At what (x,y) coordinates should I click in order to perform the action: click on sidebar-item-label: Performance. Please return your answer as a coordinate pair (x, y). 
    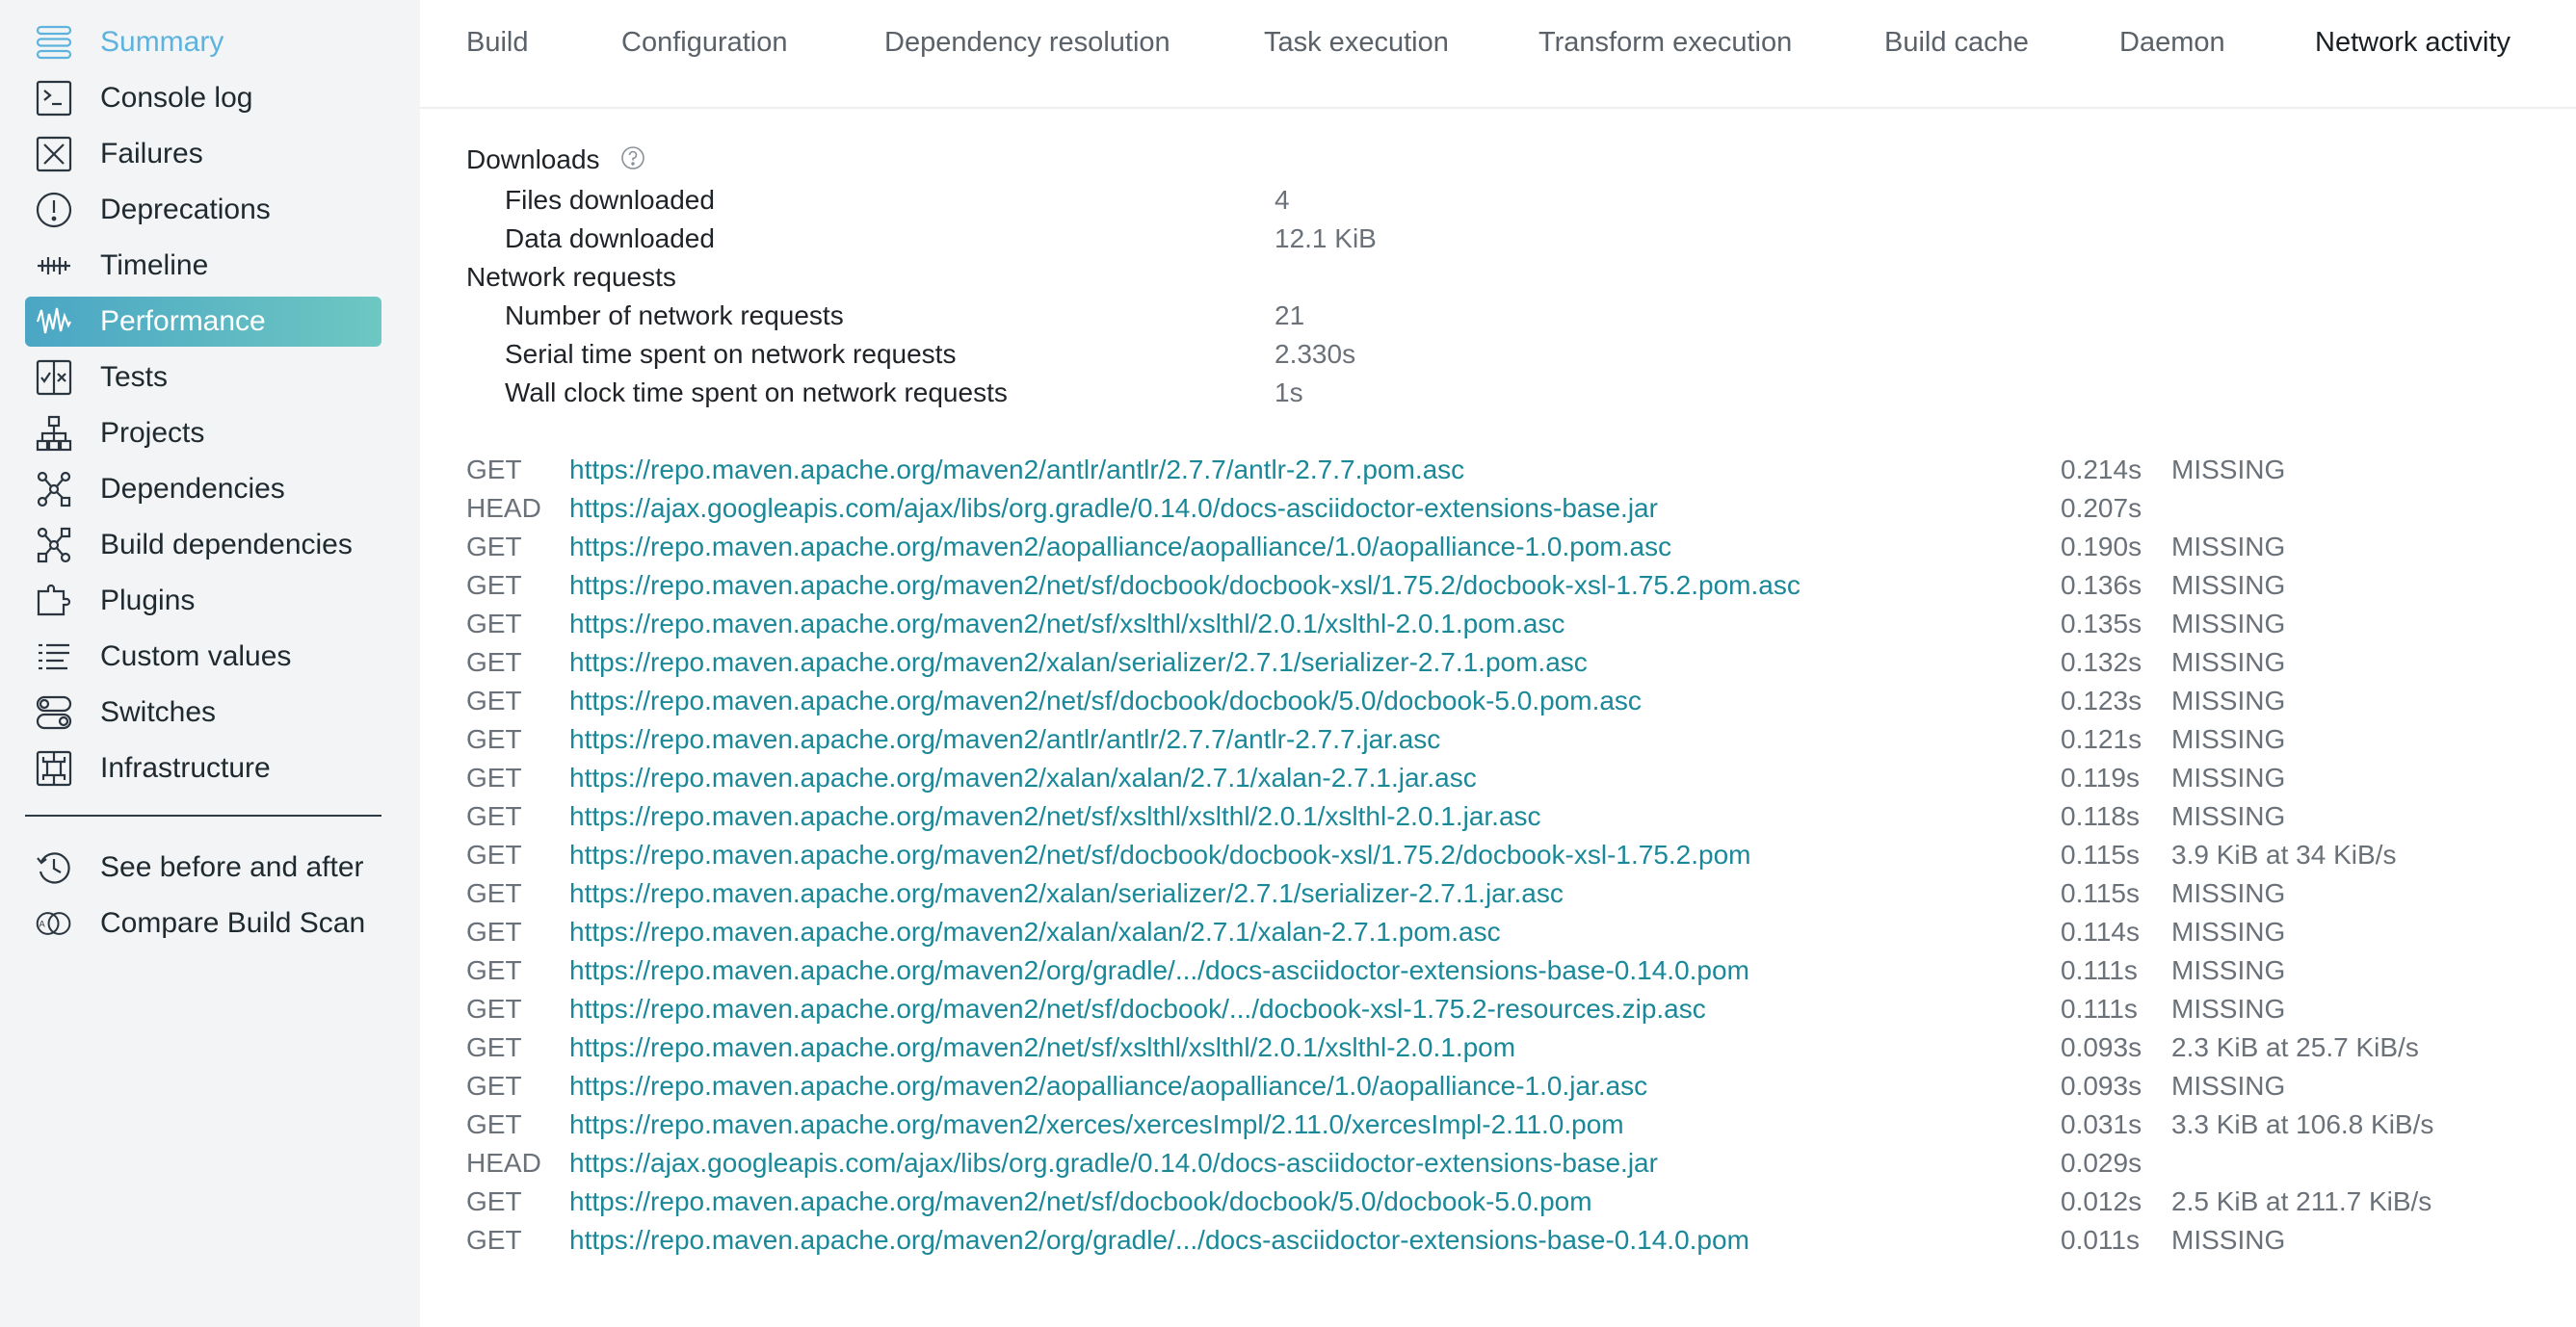
    Looking at the image, I should click on (183, 321).